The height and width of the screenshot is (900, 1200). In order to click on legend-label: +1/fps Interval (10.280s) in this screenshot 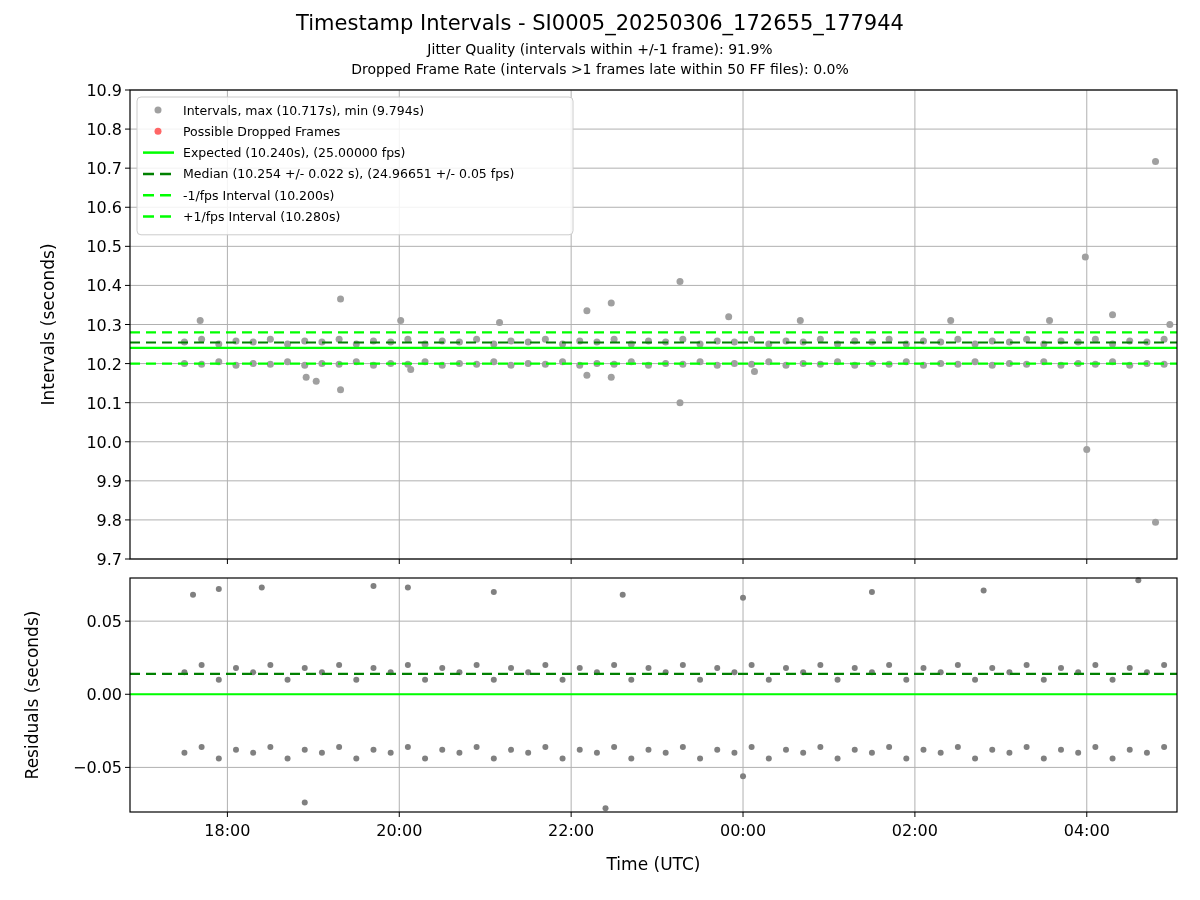, I will do `click(262, 216)`.